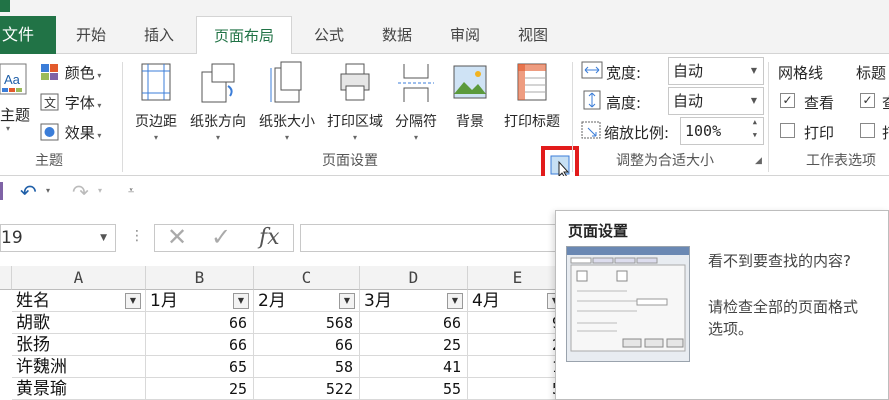  I want to click on fonts-button: 文 字体 ▾, so click(70, 102).